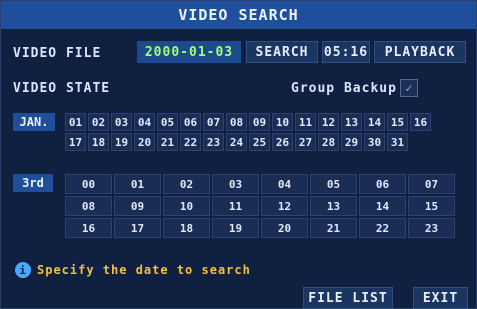  Describe the element at coordinates (186, 228) in the screenshot. I see `hour-cell: 18` at that location.